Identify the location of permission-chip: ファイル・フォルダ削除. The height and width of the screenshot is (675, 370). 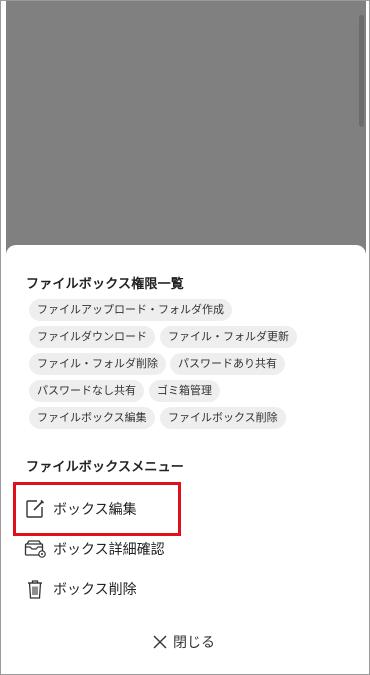
(97, 364).